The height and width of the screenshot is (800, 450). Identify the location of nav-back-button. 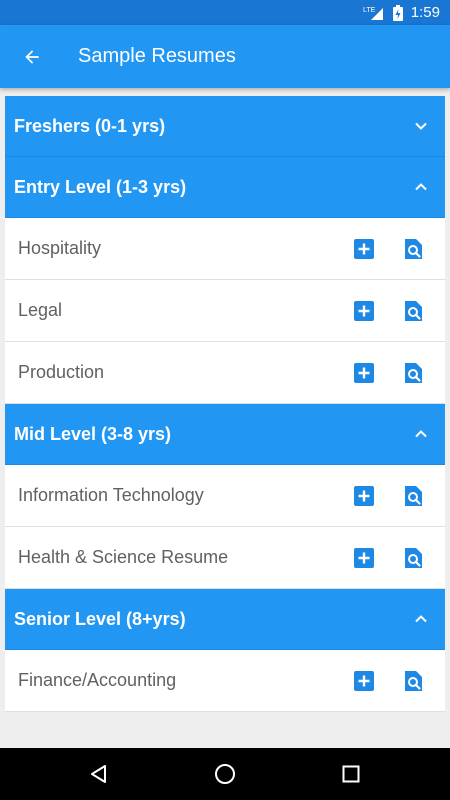
(99, 774).